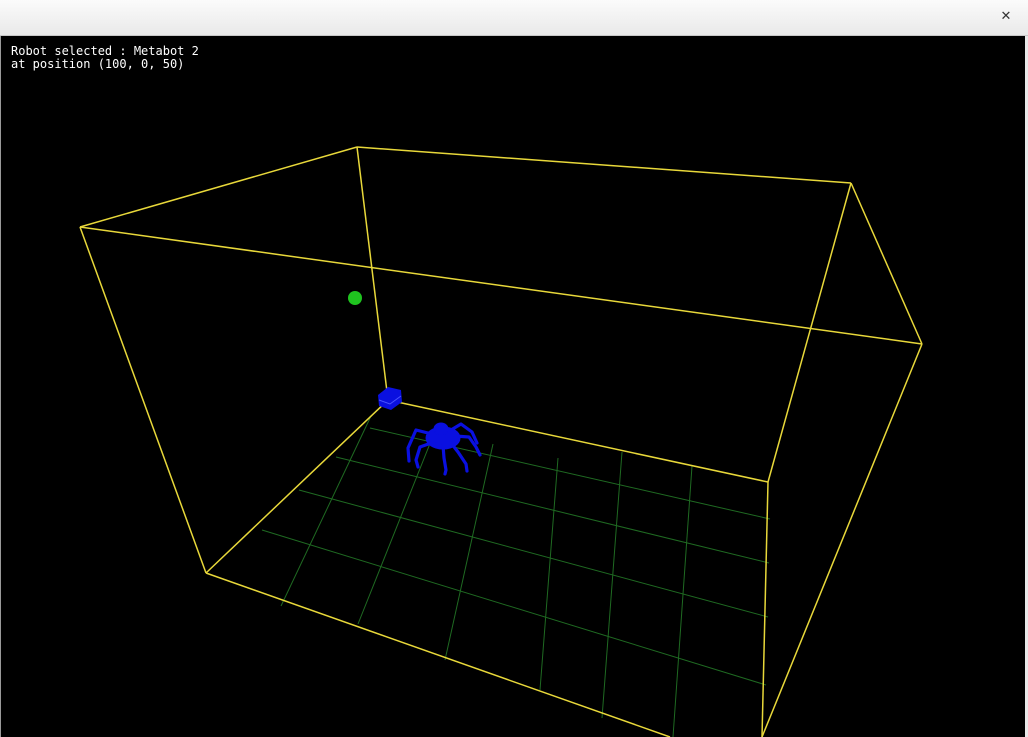  What do you see at coordinates (441, 429) in the screenshot?
I see `robot-head` at bounding box center [441, 429].